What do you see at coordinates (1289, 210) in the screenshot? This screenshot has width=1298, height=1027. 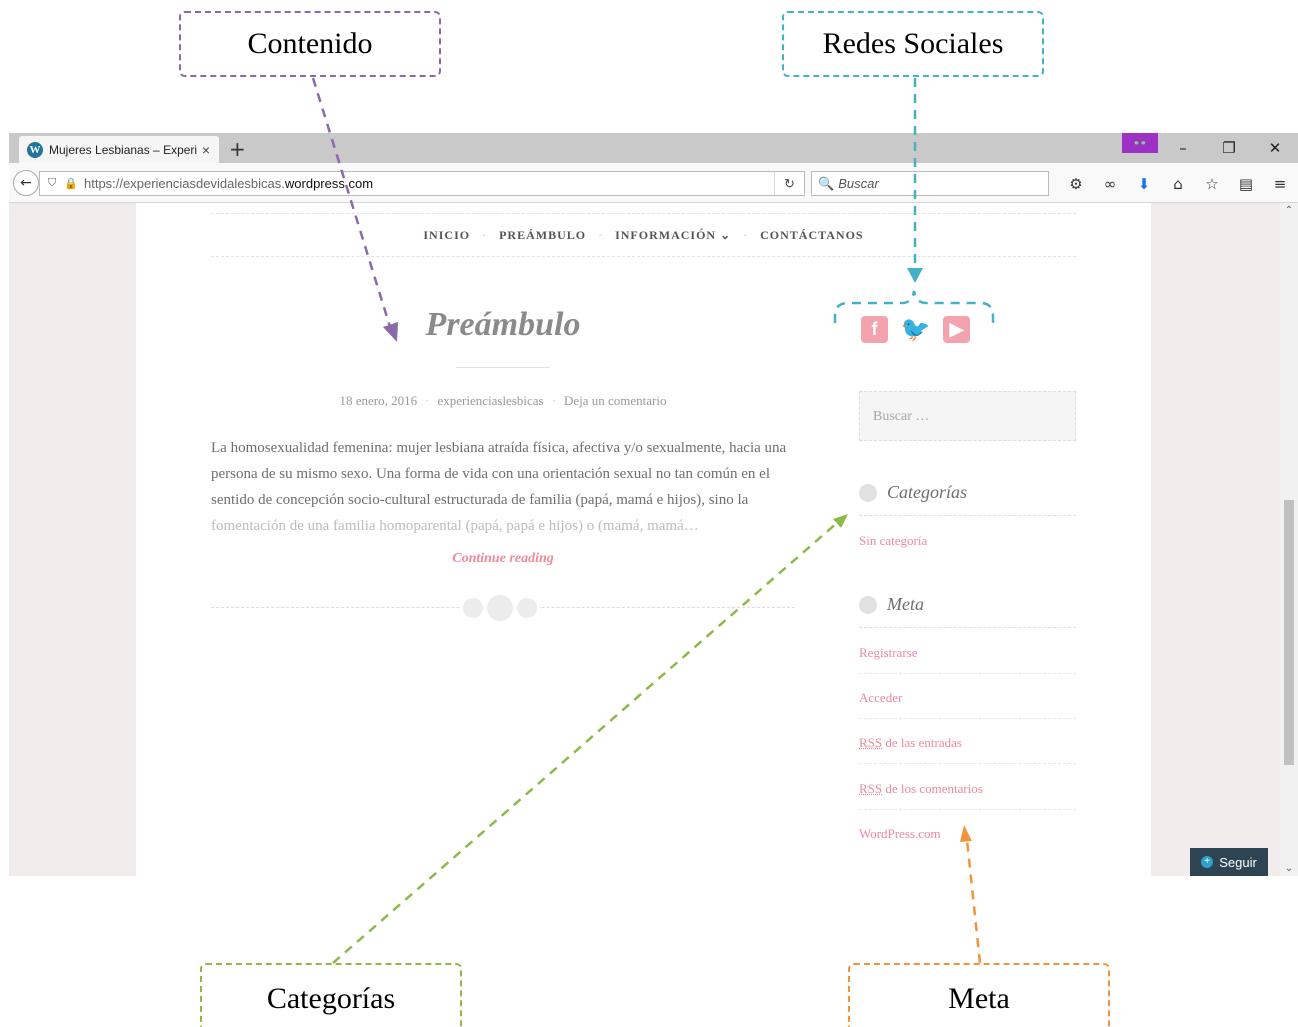 I see `scroll-up-icon: ⌃` at bounding box center [1289, 210].